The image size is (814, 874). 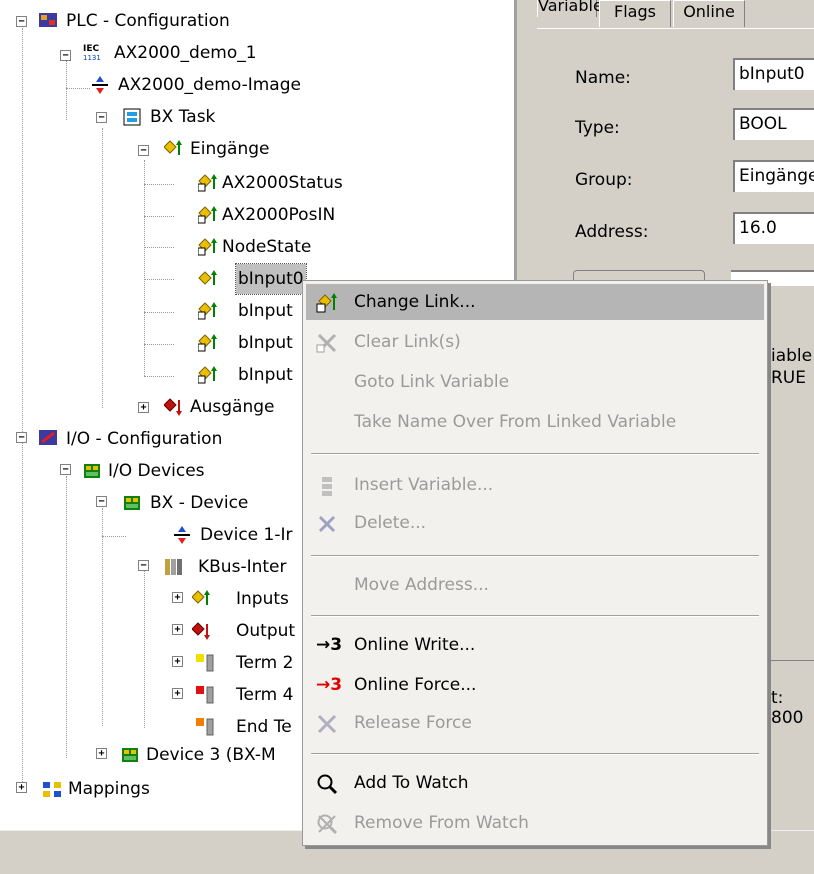 What do you see at coordinates (52, 789) in the screenshot?
I see `mappings-icon` at bounding box center [52, 789].